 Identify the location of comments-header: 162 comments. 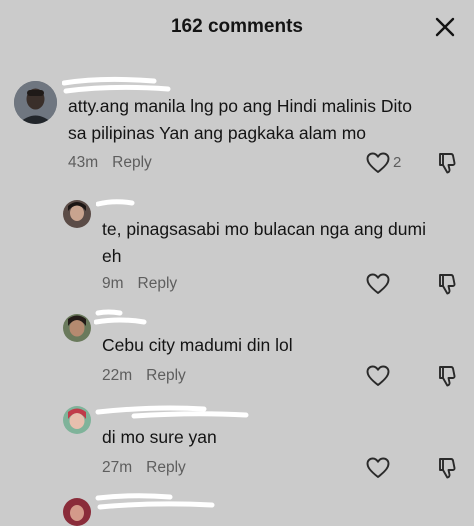
(237, 29).